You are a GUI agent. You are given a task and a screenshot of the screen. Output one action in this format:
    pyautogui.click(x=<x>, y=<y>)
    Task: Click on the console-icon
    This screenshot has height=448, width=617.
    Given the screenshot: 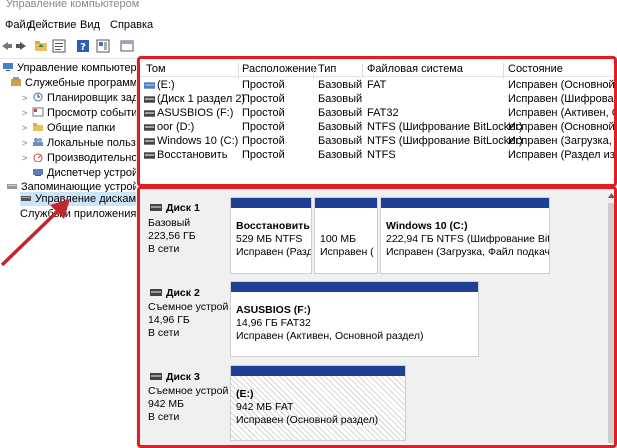 What is the action you would take?
    pyautogui.click(x=127, y=46)
    